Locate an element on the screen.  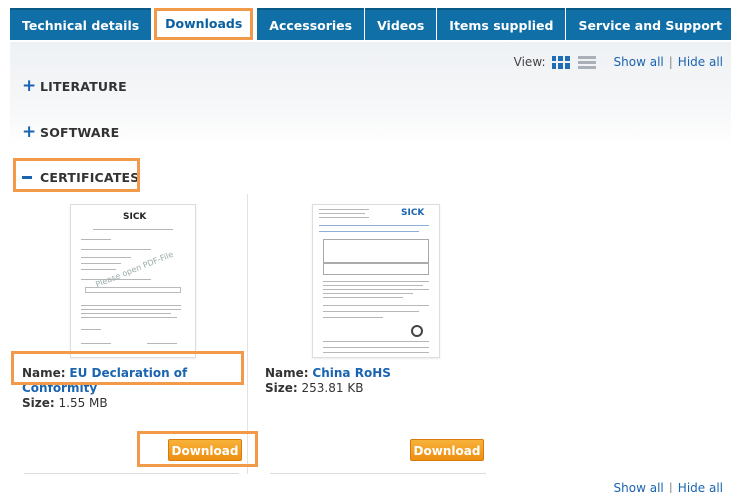
file-meta: Name: China RoHS Size: 253.81 KB is located at coordinates (328, 381).